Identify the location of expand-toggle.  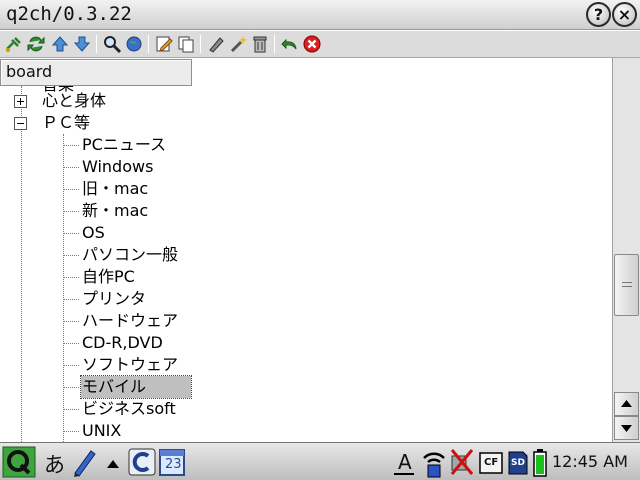
(20, 101).